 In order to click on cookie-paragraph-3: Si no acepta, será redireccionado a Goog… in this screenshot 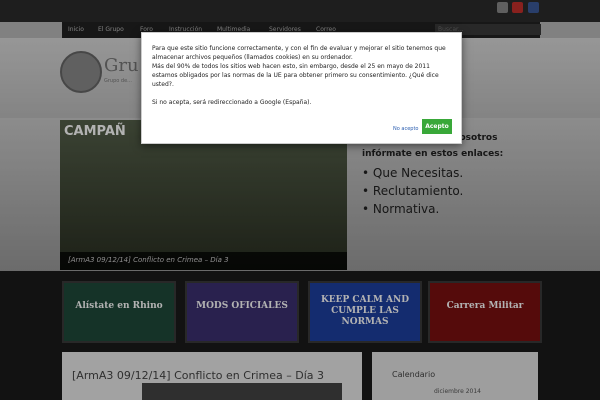, I will do `click(232, 102)`.